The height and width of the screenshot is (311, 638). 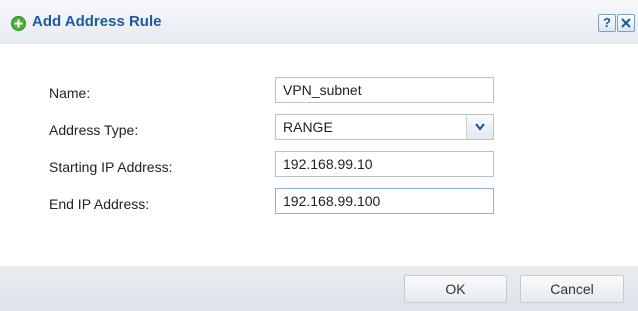 I want to click on address-type-label: Address Type:, so click(x=94, y=130).